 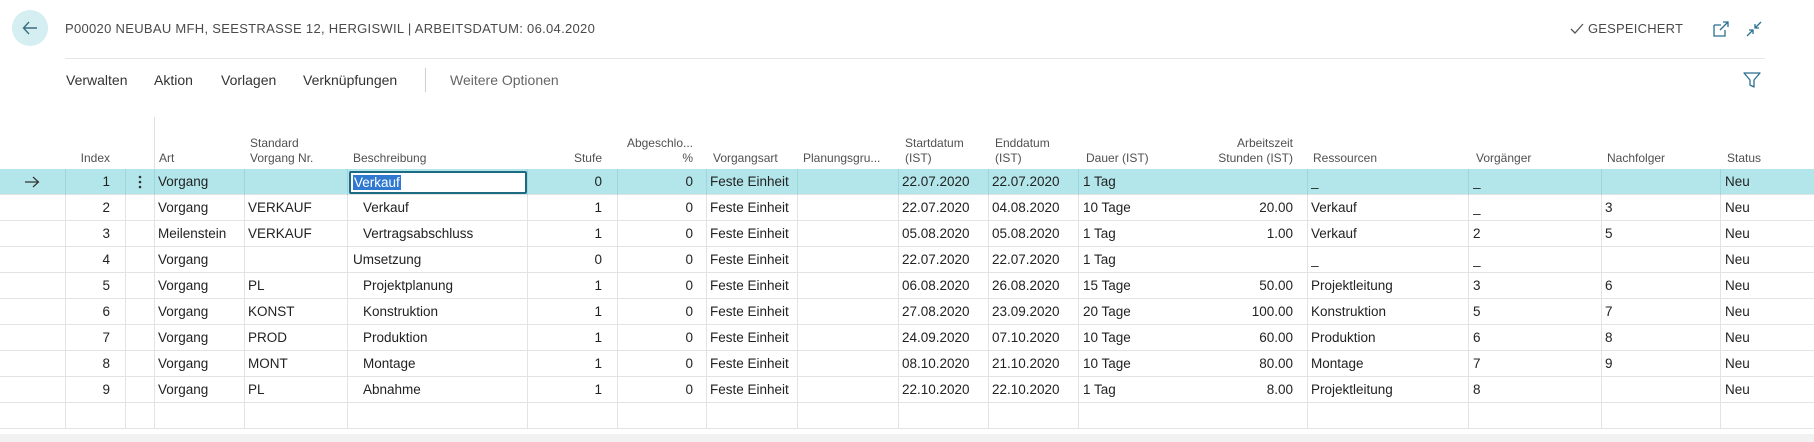 I want to click on col-header-standard-vorgang: Standard Vorgang Nr., so click(x=295, y=143).